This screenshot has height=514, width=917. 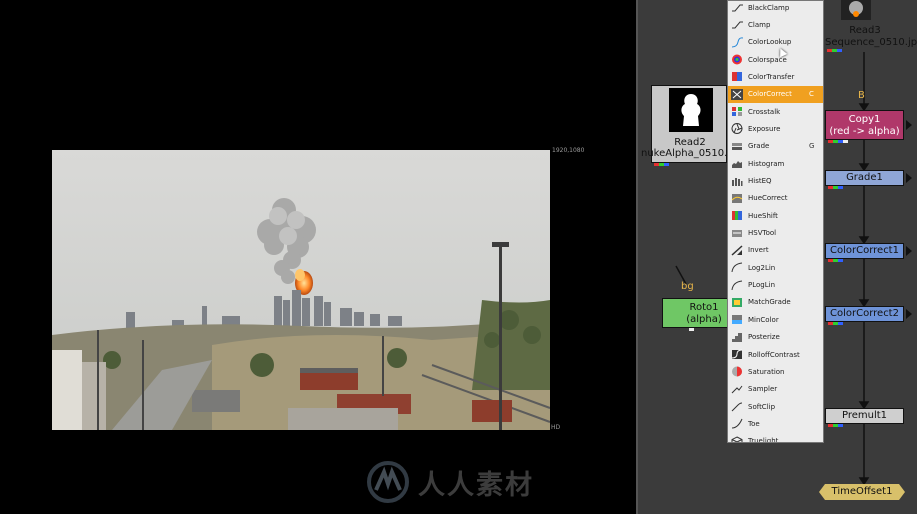 I want to click on resolution-label: 1920,1080, so click(x=568, y=150).